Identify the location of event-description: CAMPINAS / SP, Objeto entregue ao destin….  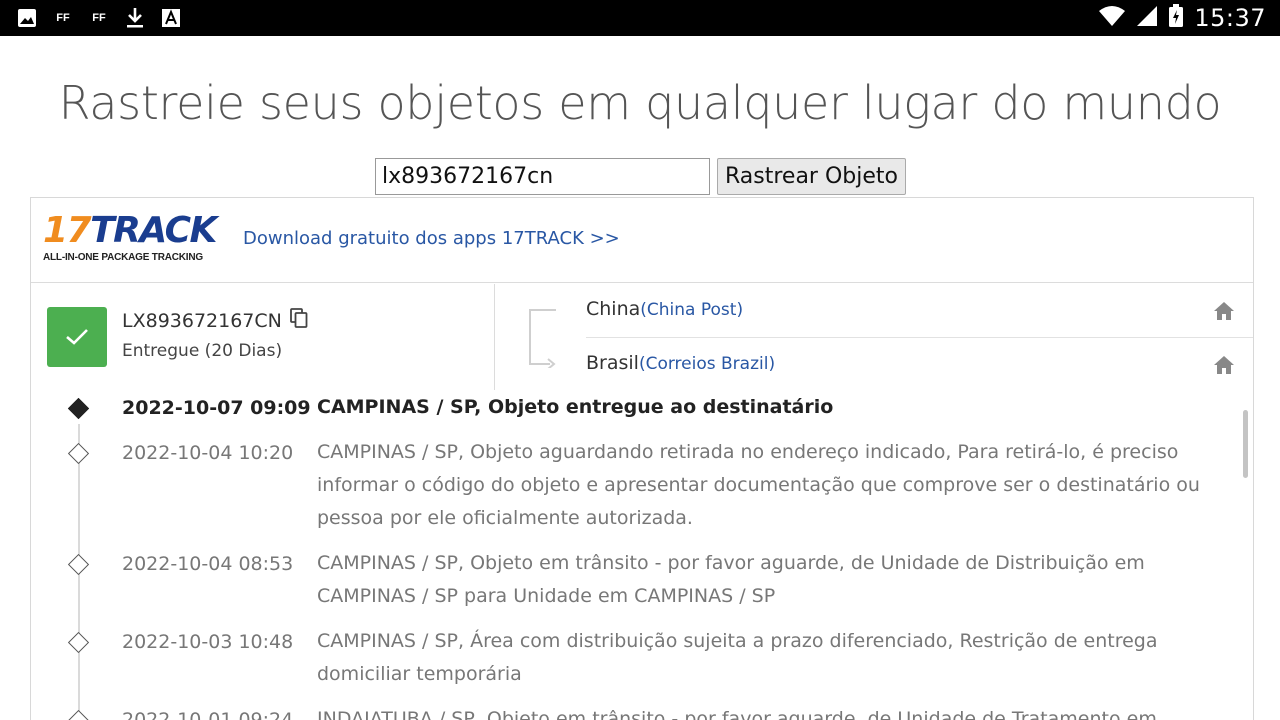
(575, 407).